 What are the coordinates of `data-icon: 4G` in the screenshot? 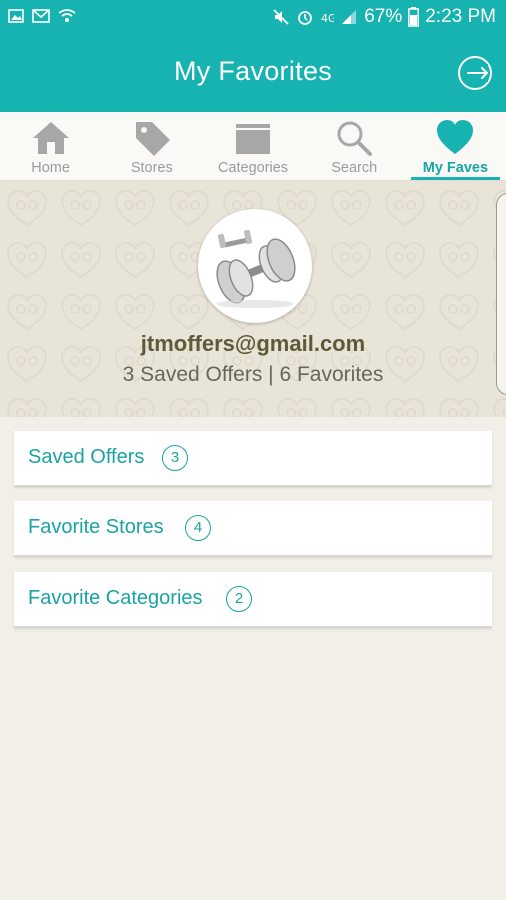 It's located at (327, 18).